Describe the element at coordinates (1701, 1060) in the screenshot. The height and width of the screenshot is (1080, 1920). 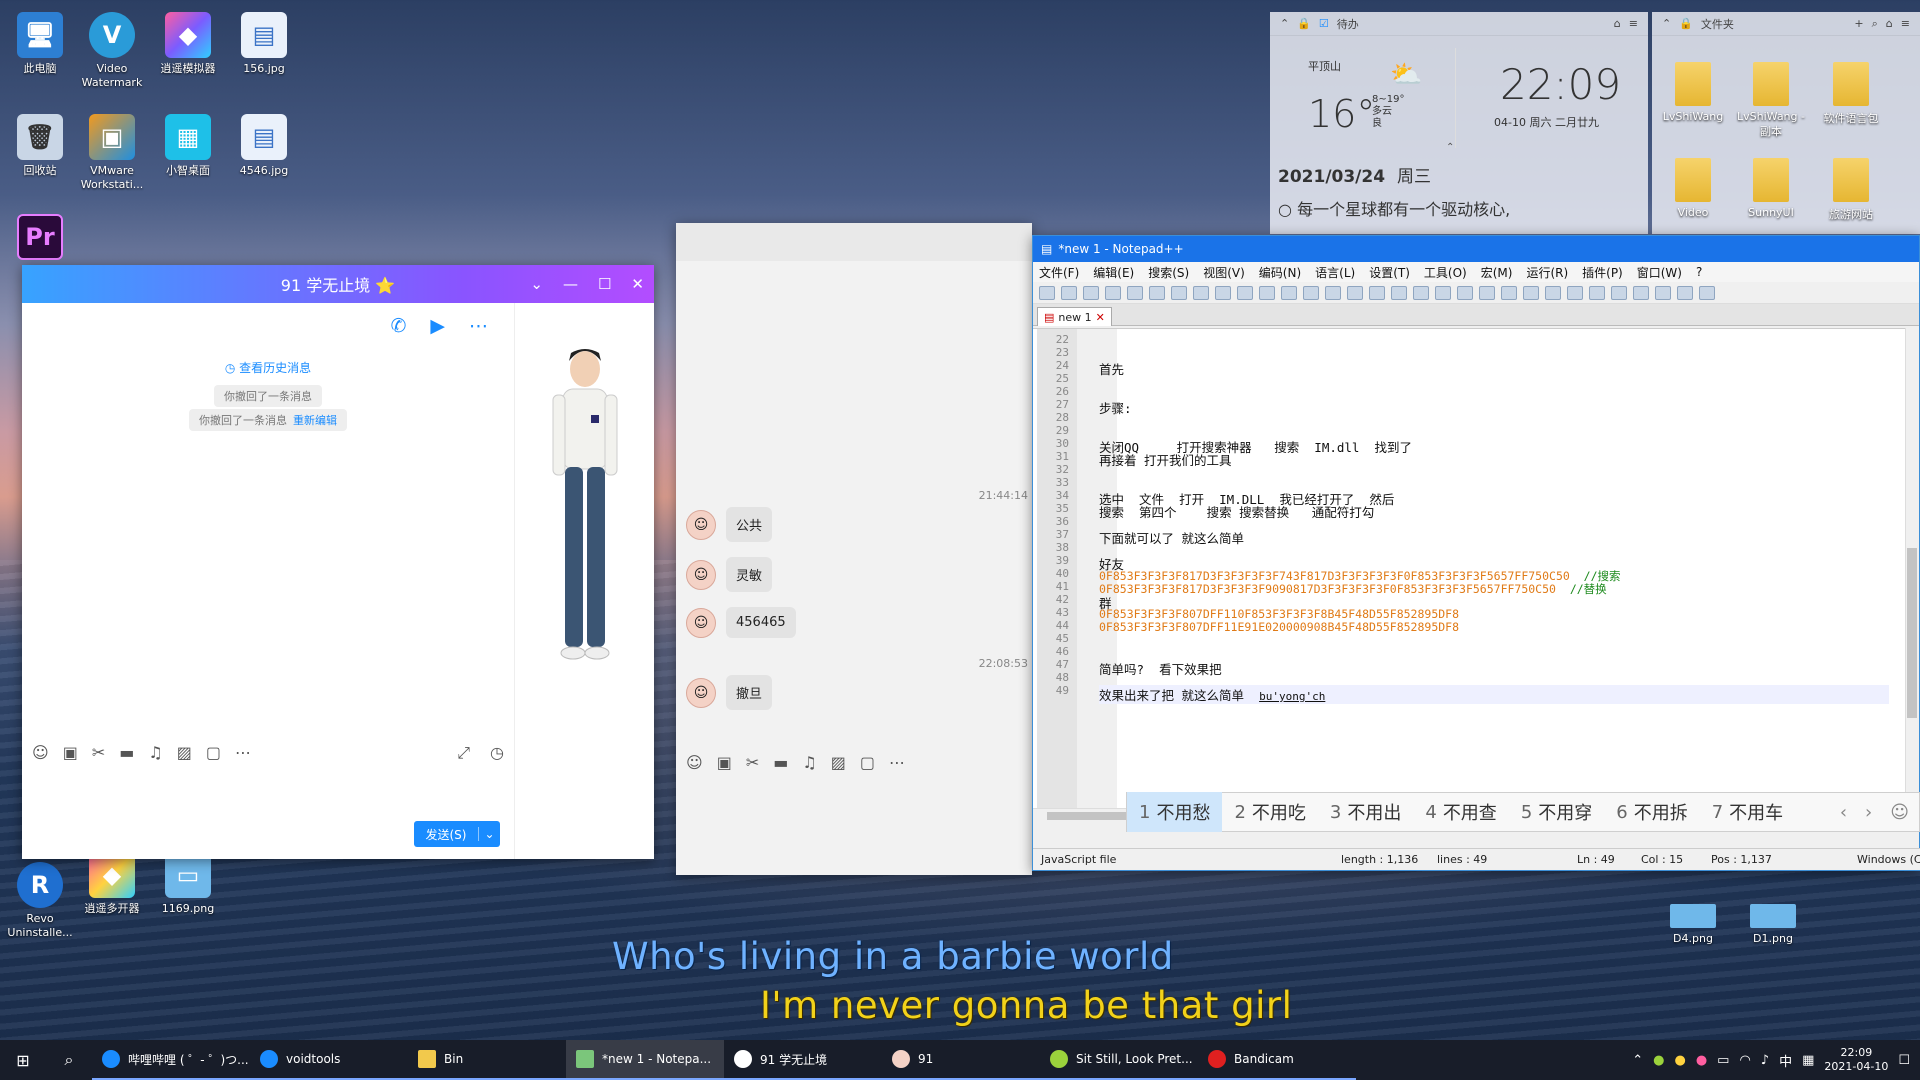
I see `app-tray-icon: ●` at that location.